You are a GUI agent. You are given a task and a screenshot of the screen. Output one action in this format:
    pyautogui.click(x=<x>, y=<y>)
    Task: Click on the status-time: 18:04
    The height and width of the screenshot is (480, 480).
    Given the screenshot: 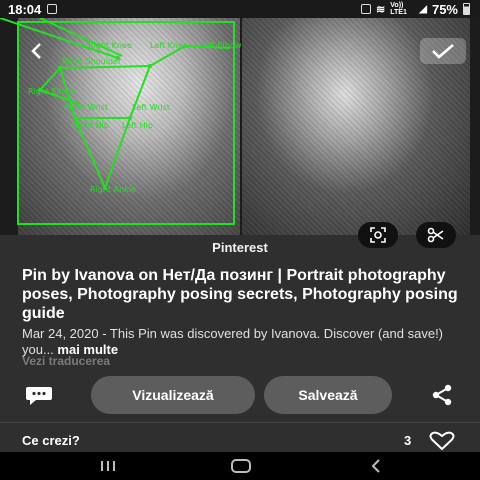 What is the action you would take?
    pyautogui.click(x=25, y=9)
    